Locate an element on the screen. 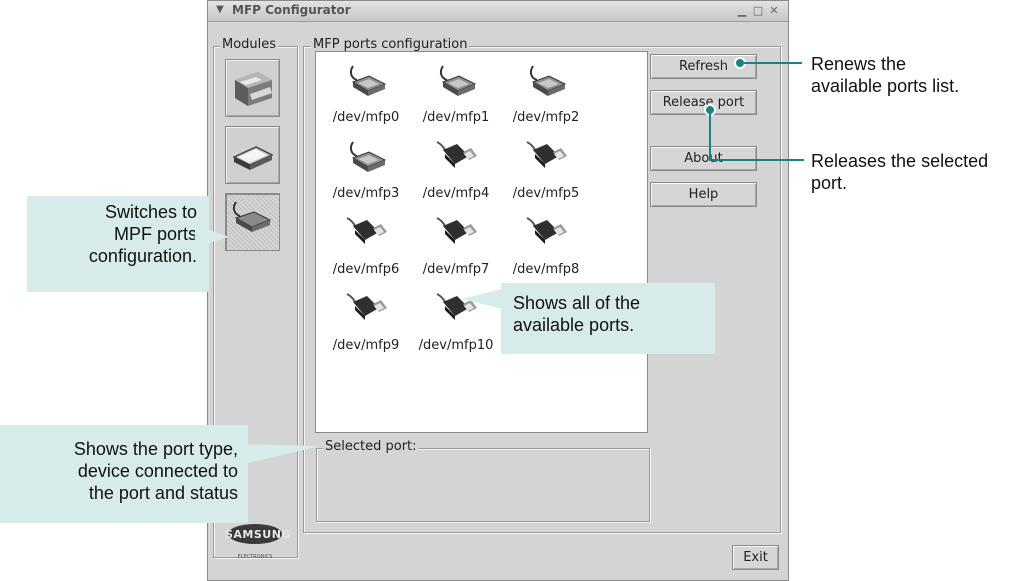  chevron-down-icon: ▼ is located at coordinates (220, 10).